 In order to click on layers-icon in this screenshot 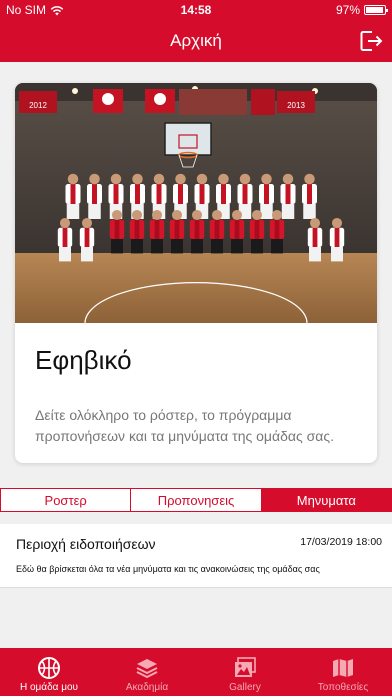, I will do `click(147, 669)`.